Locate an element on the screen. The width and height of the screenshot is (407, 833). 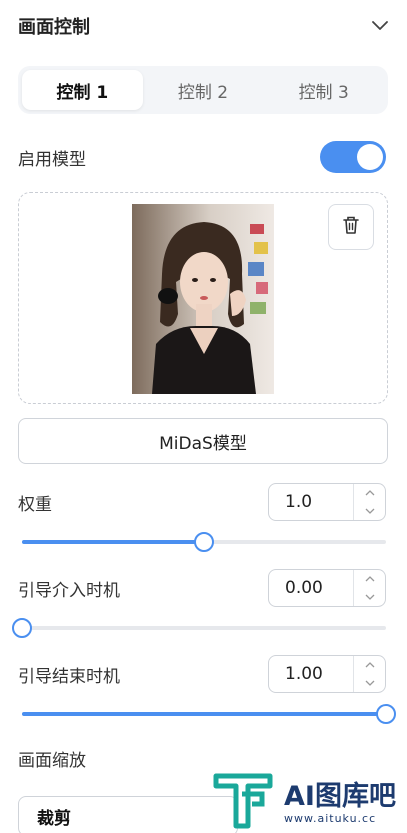
toggle-knob is located at coordinates (370, 157).